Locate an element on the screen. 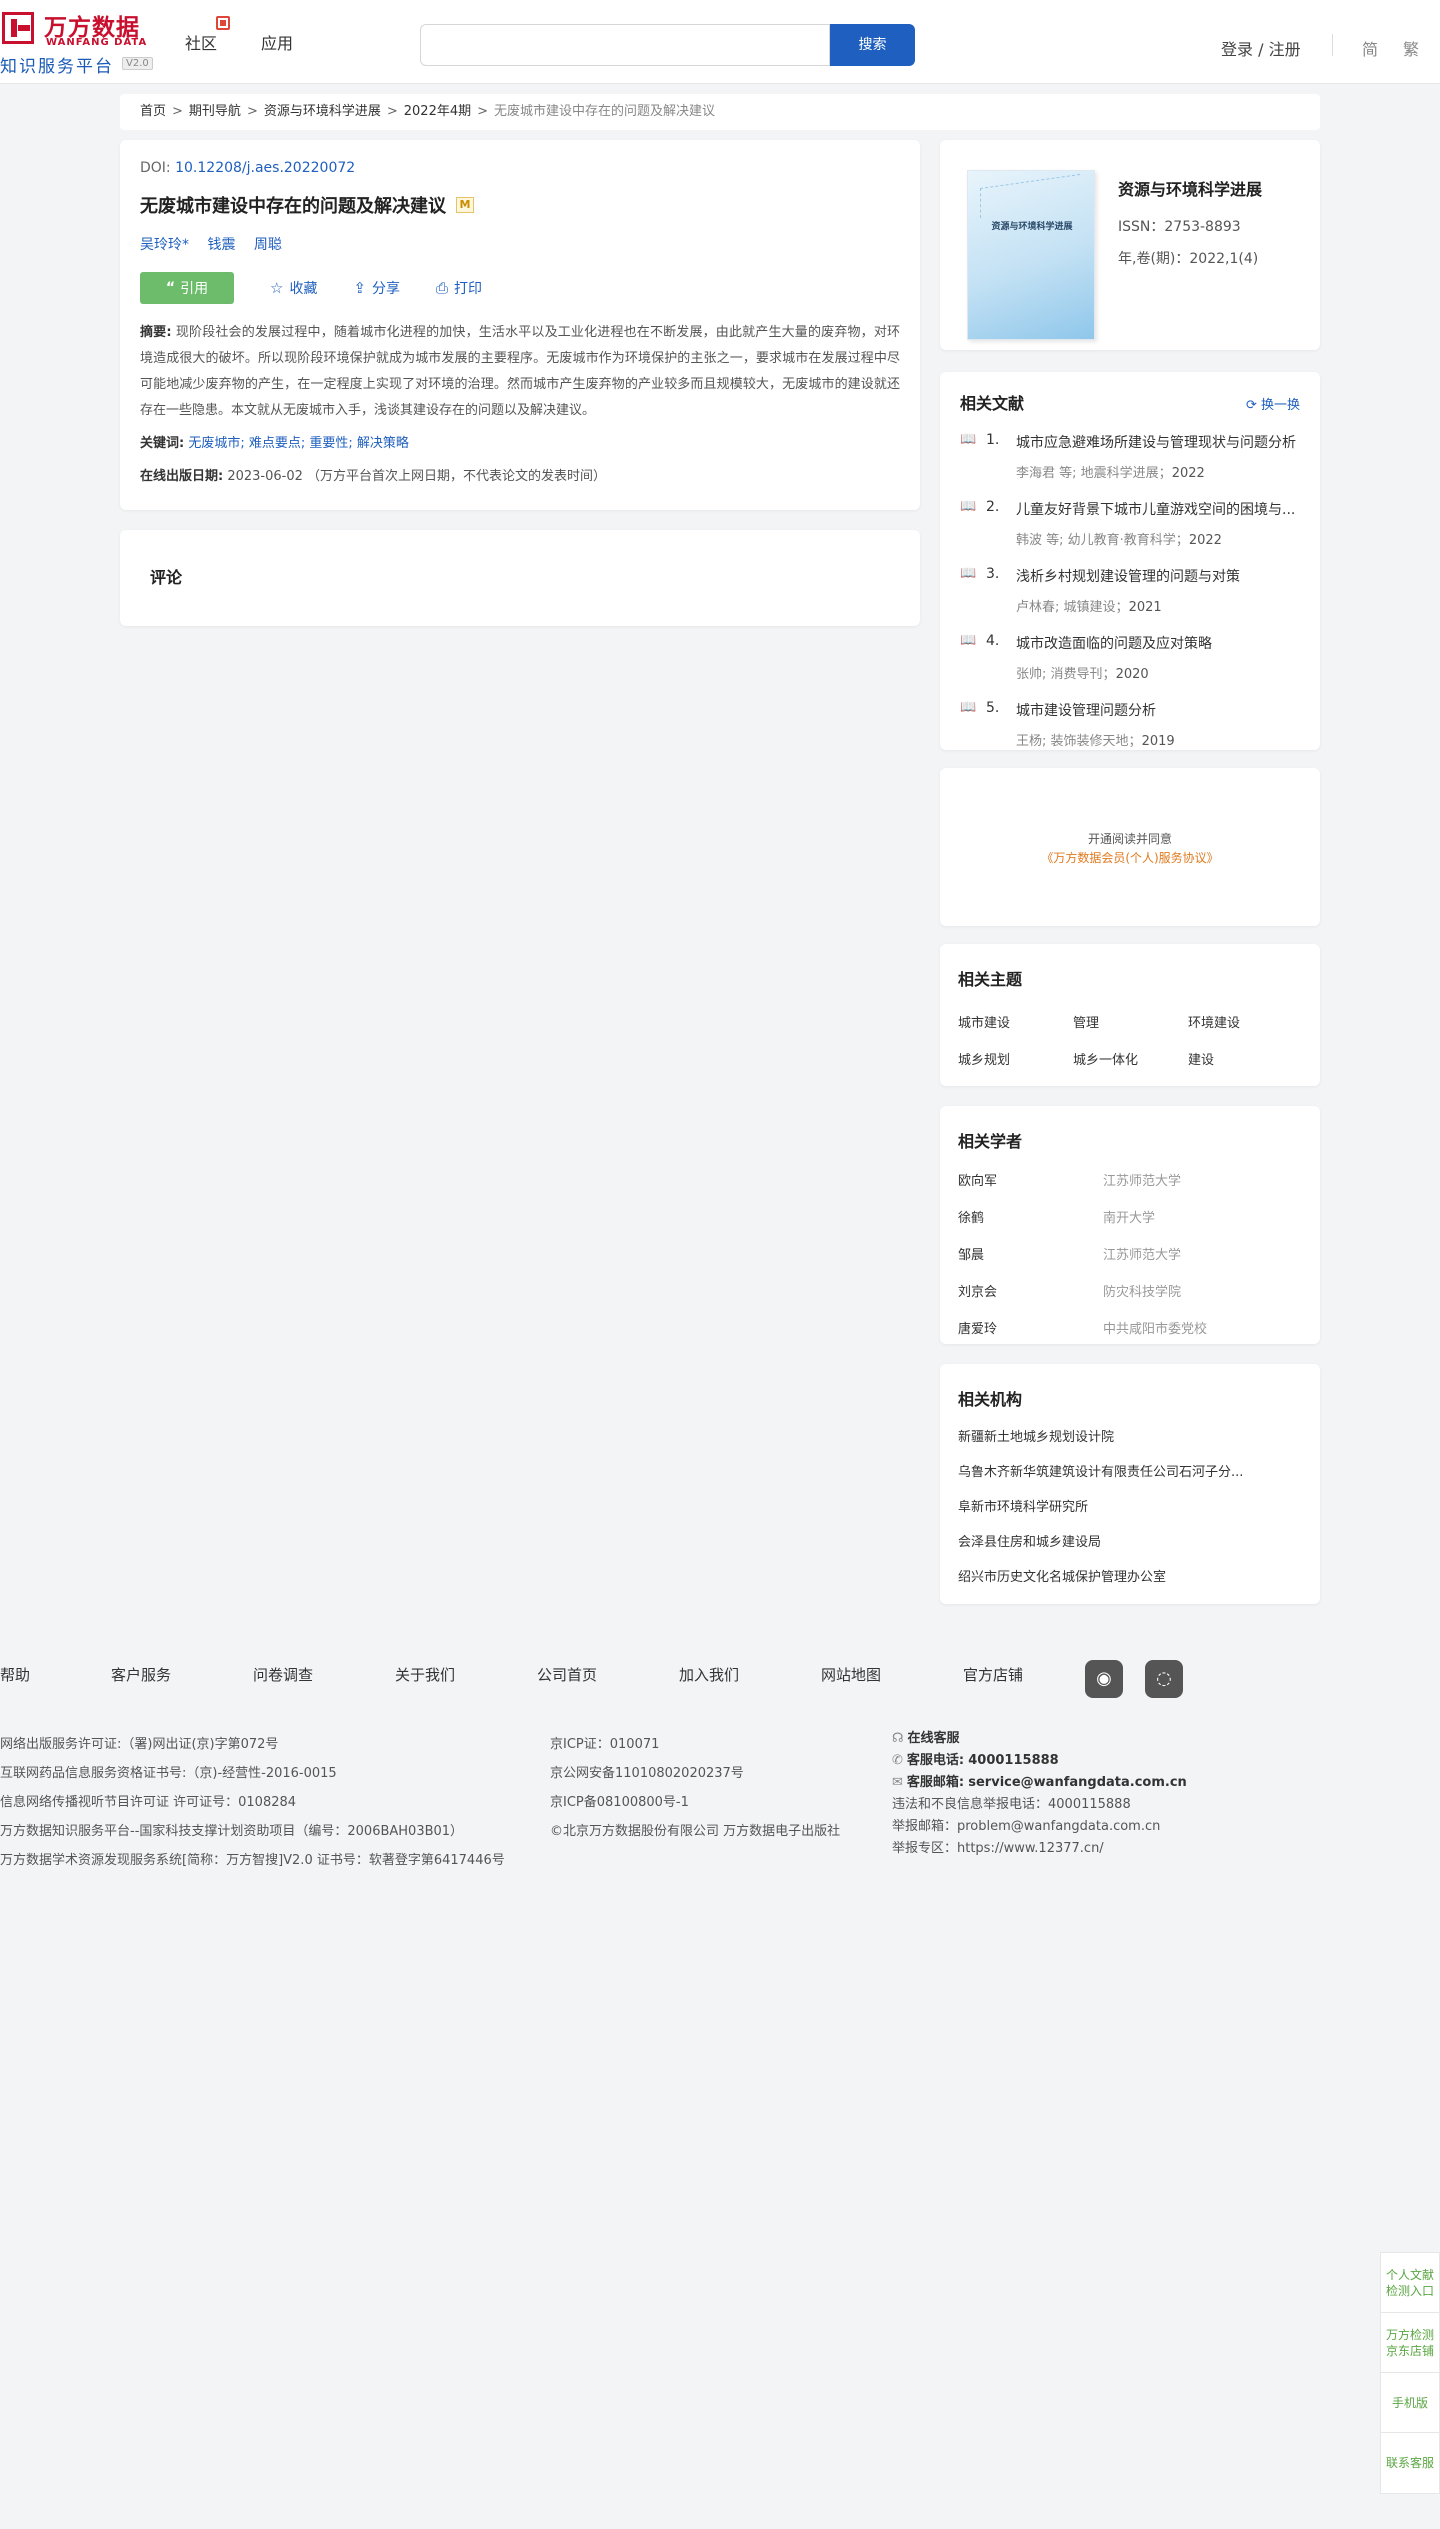 This screenshot has width=1440, height=2529. doc-source: 装饰装修天地 is located at coordinates (1090, 741).